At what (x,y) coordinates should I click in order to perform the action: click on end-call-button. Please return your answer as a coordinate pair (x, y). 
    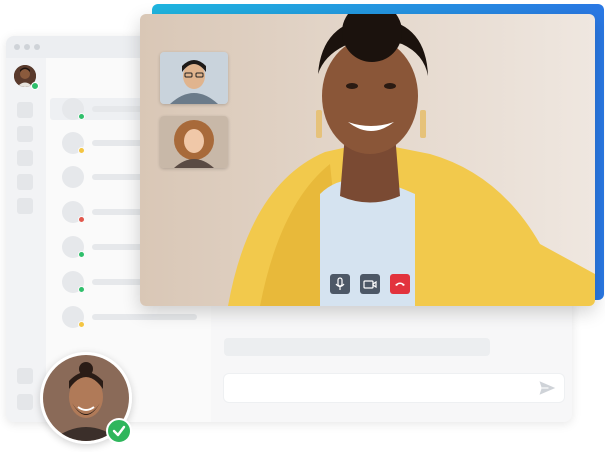
    Looking at the image, I should click on (400, 284).